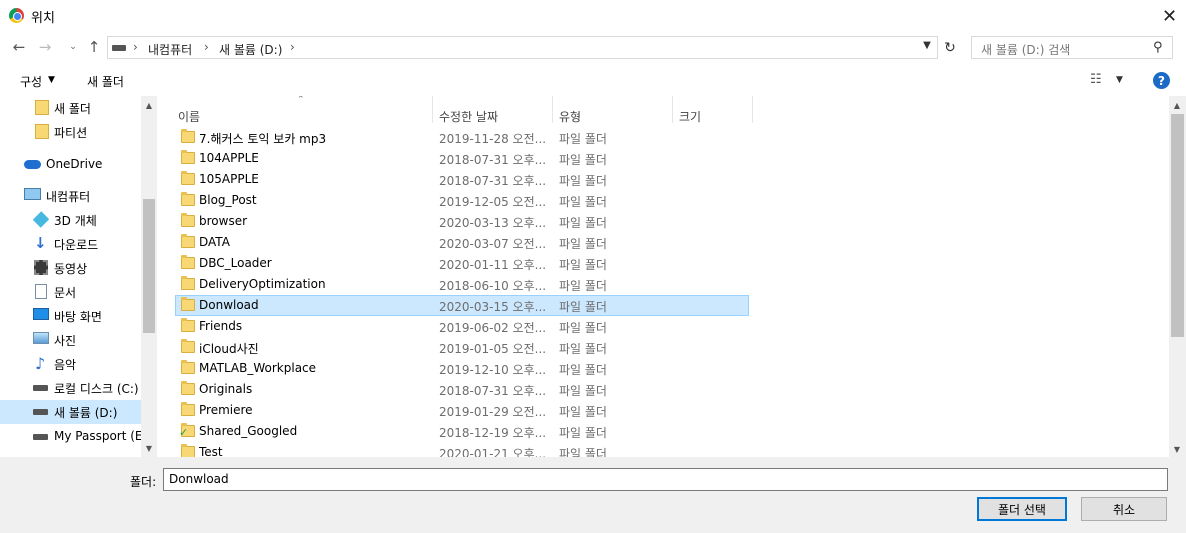  Describe the element at coordinates (665, 479) in the screenshot. I see `folder-name-input: Donwload` at that location.